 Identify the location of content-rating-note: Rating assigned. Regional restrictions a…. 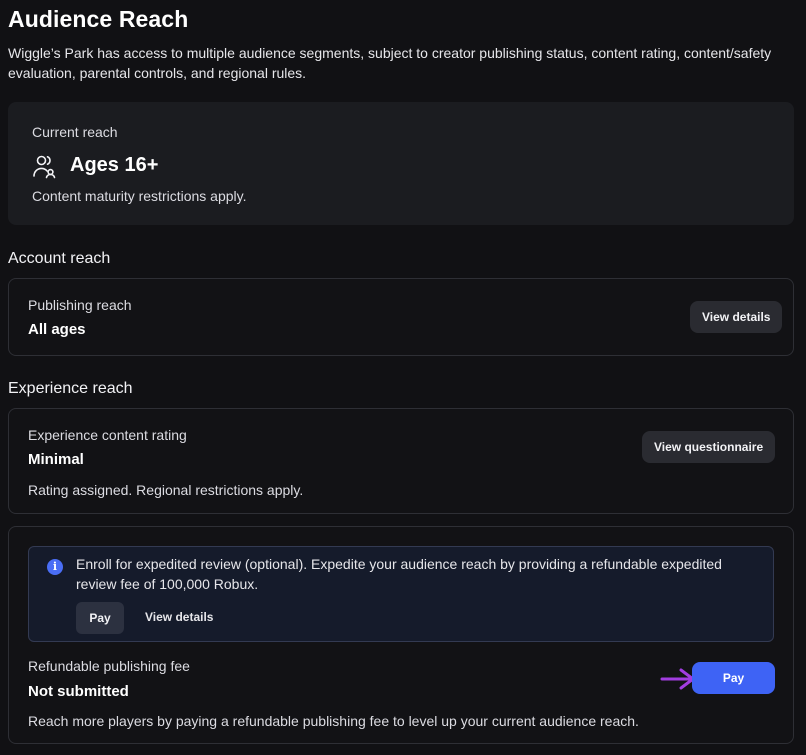
(166, 490).